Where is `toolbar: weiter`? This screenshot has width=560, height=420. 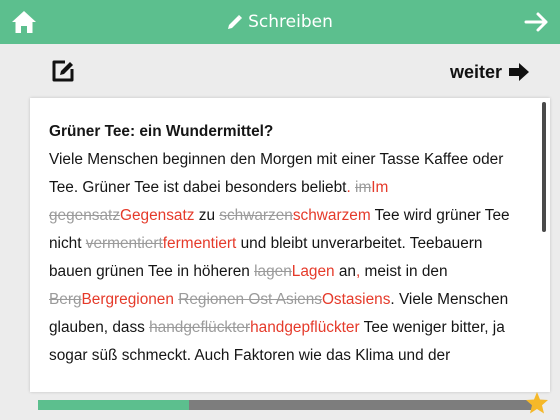 toolbar: weiter is located at coordinates (280, 71).